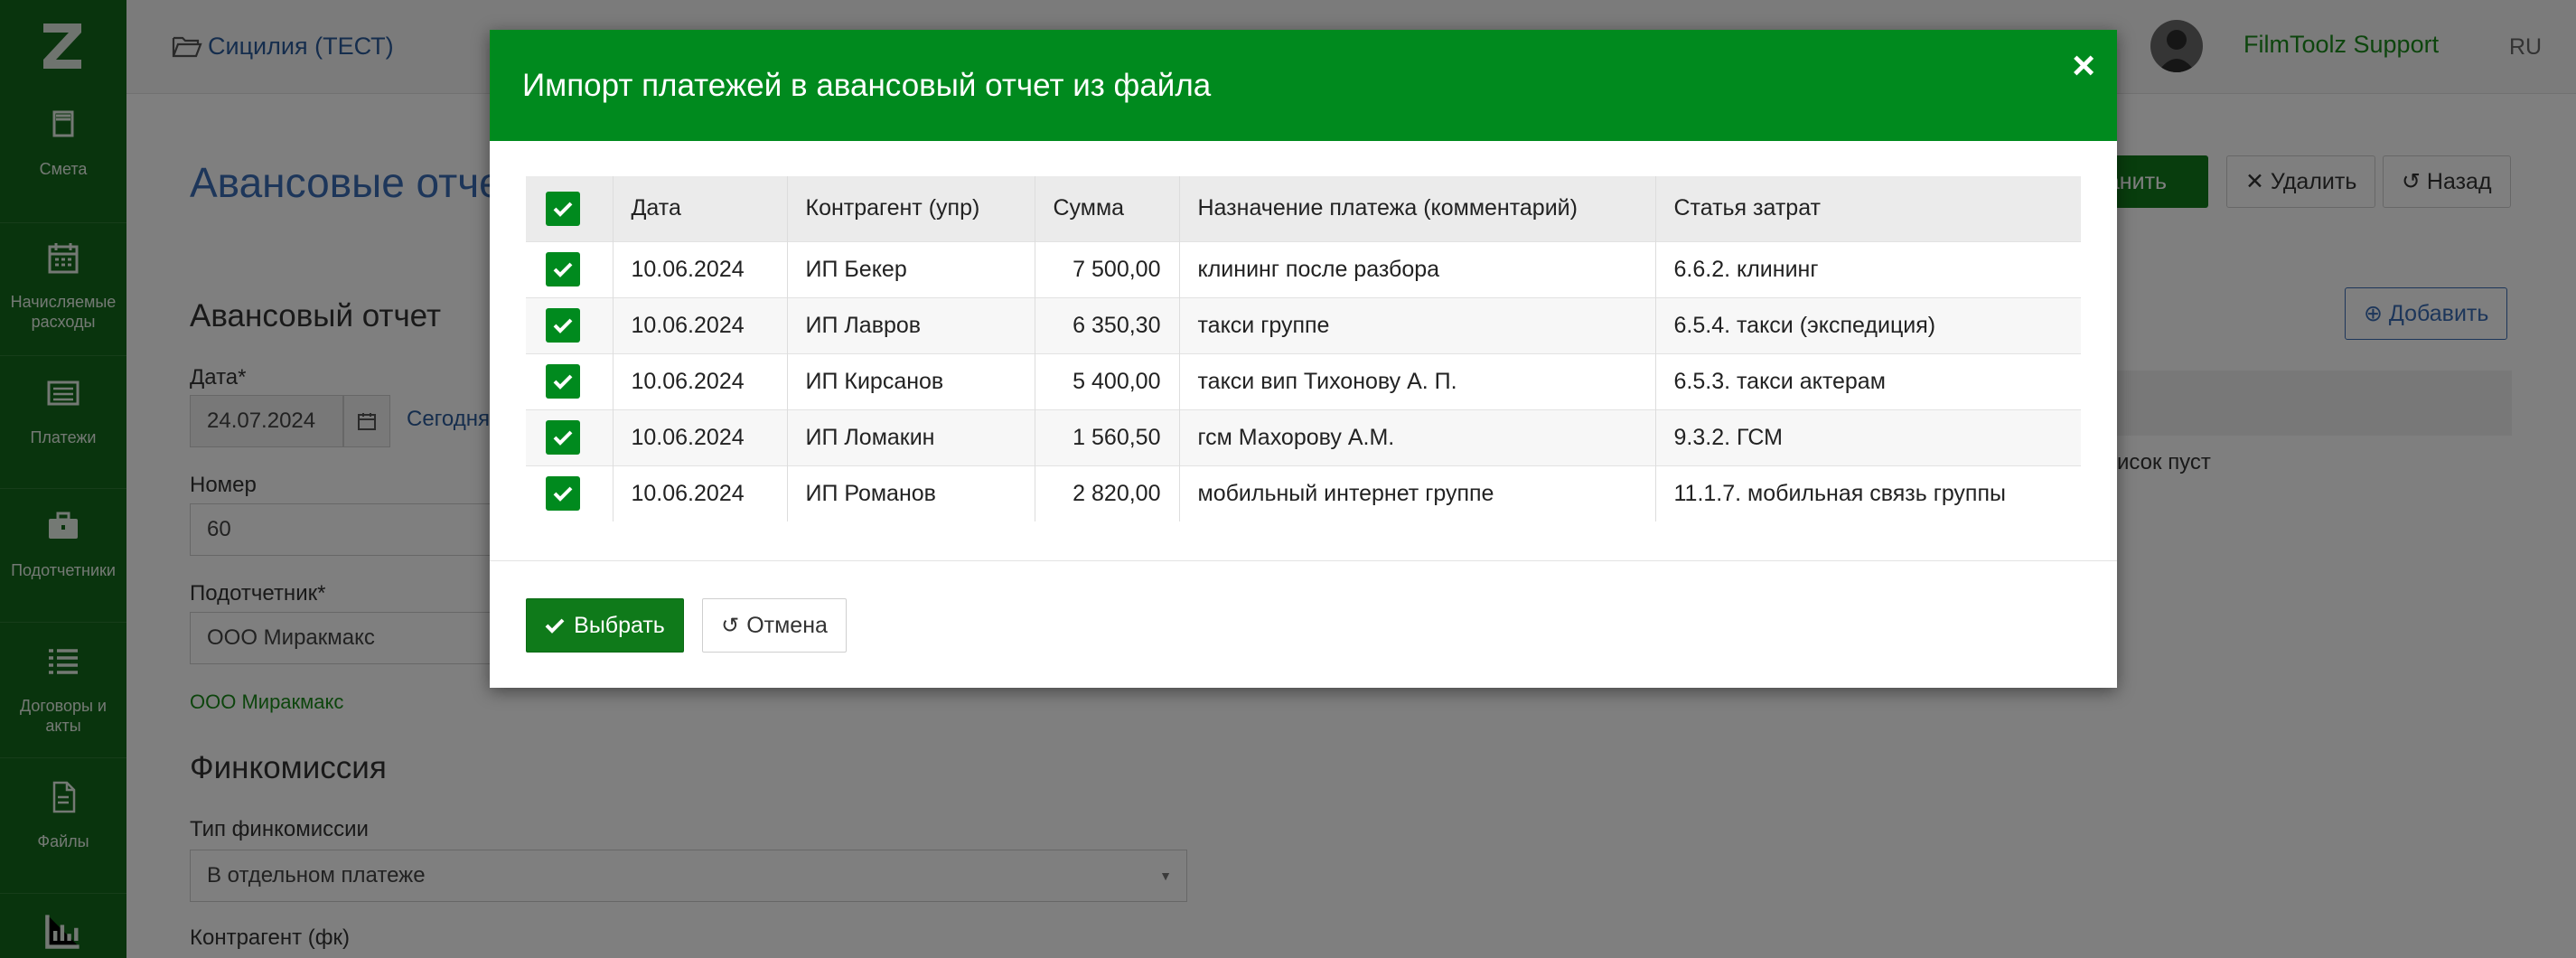 The image size is (2576, 958). What do you see at coordinates (910, 493) in the screenshot?
I see `cell-counterparty: ИП Романов` at bounding box center [910, 493].